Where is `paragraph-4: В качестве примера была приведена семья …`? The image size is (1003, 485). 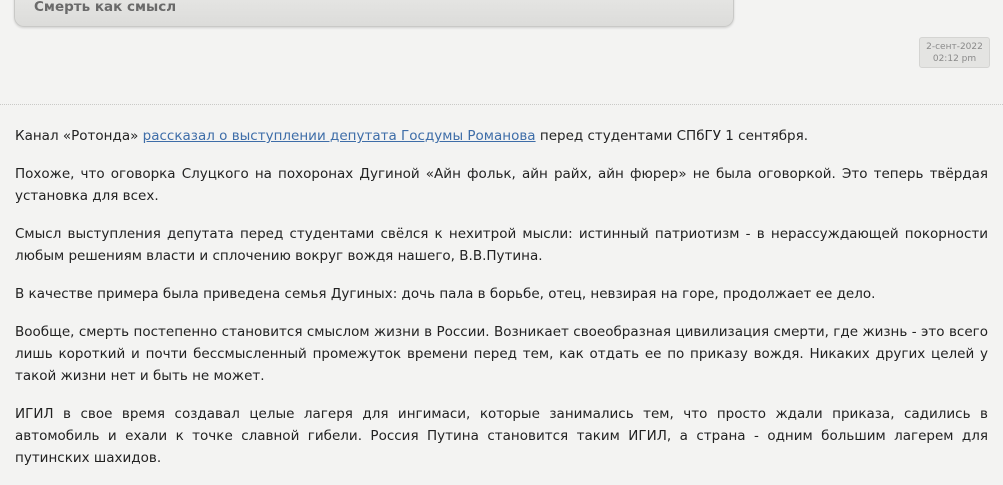
paragraph-4: В качестве примера была приведена семья … is located at coordinates (445, 294).